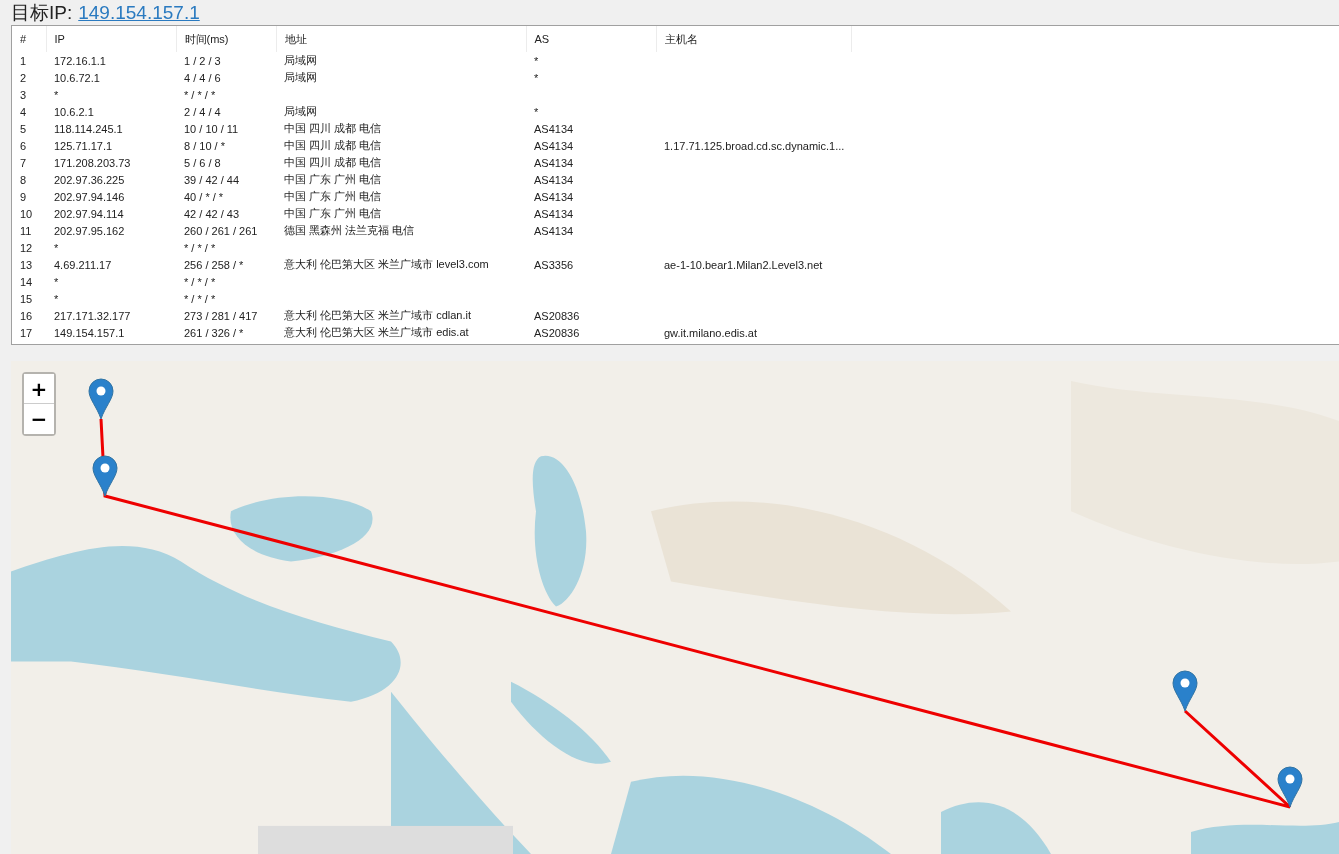 The width and height of the screenshot is (1339, 854). I want to click on table-cell: 202.97.94.114, so click(89, 213).